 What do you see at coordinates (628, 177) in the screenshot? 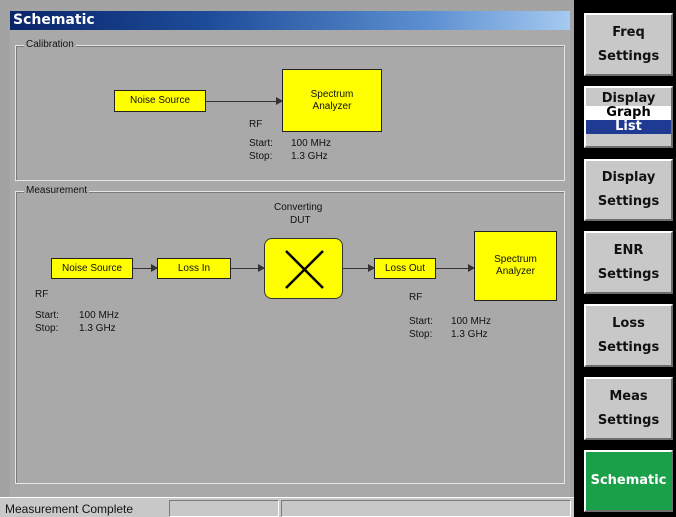
I see `display-softkey-line1: Display` at bounding box center [628, 177].